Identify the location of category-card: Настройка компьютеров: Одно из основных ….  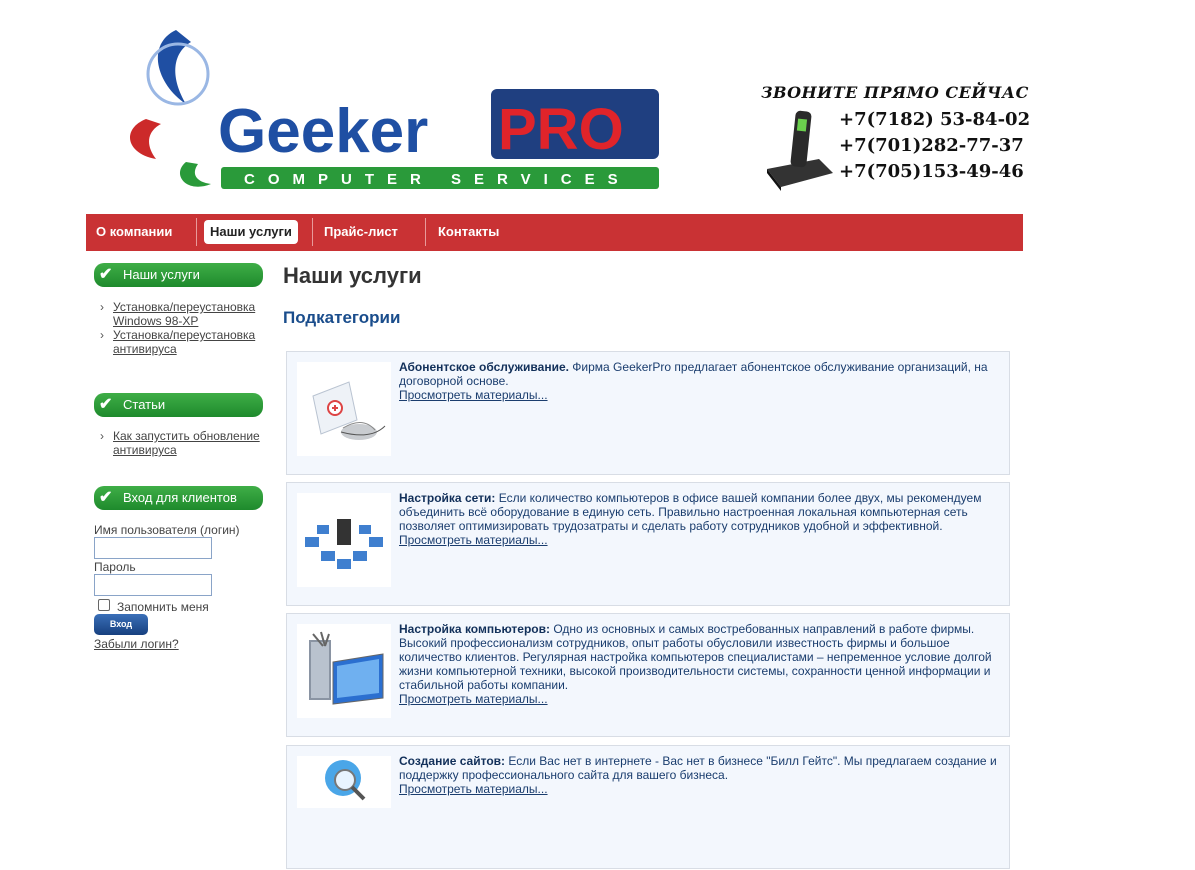
(648, 675).